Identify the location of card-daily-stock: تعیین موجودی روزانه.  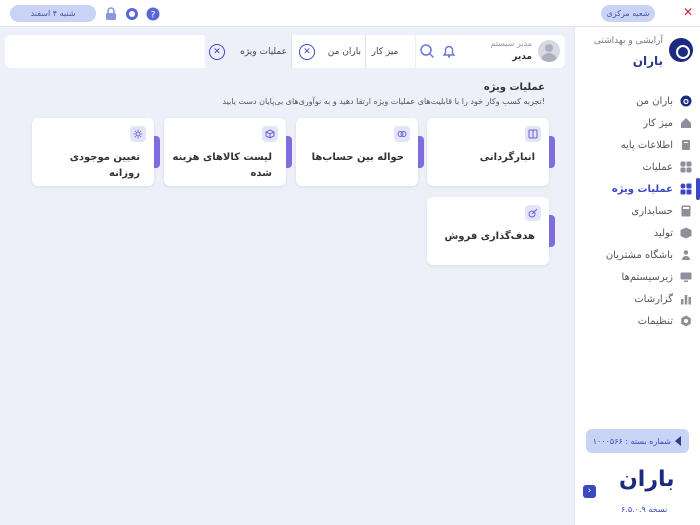
(96, 152).